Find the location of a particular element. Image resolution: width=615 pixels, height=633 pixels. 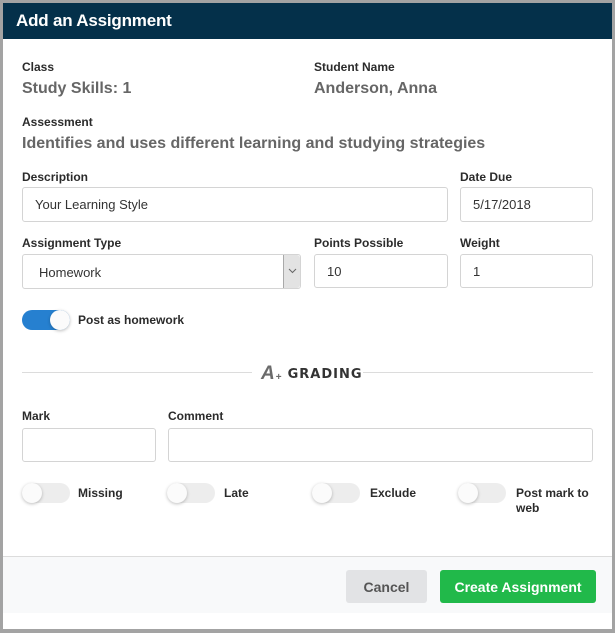

post-mark-to-web-toggle is located at coordinates (482, 493).